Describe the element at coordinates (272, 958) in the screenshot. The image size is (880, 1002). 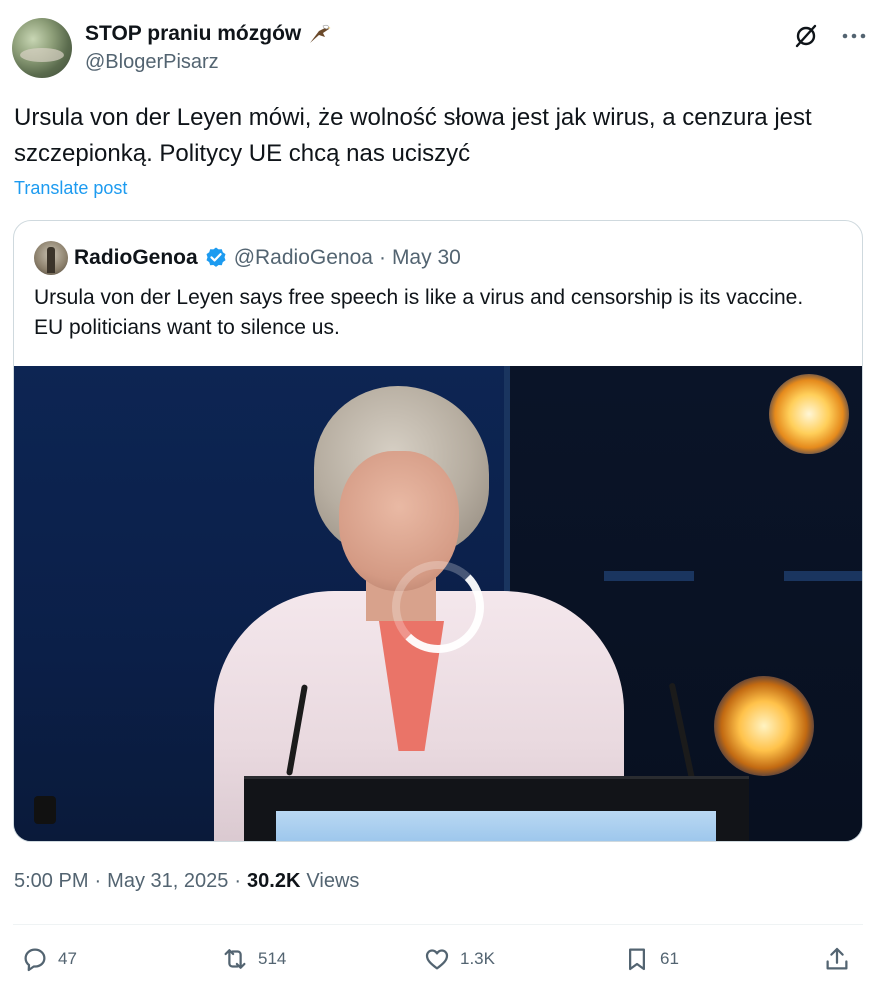
I see `repost-count: 514` at that location.